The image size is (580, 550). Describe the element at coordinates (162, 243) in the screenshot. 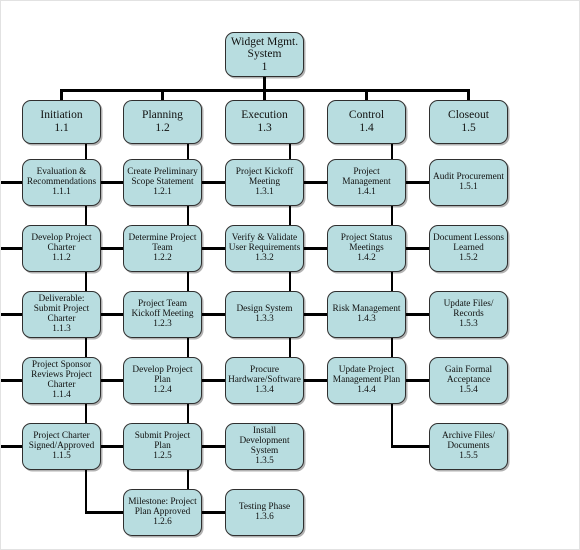

I see `task-node-1-2-2-title: Determine Project Team` at that location.